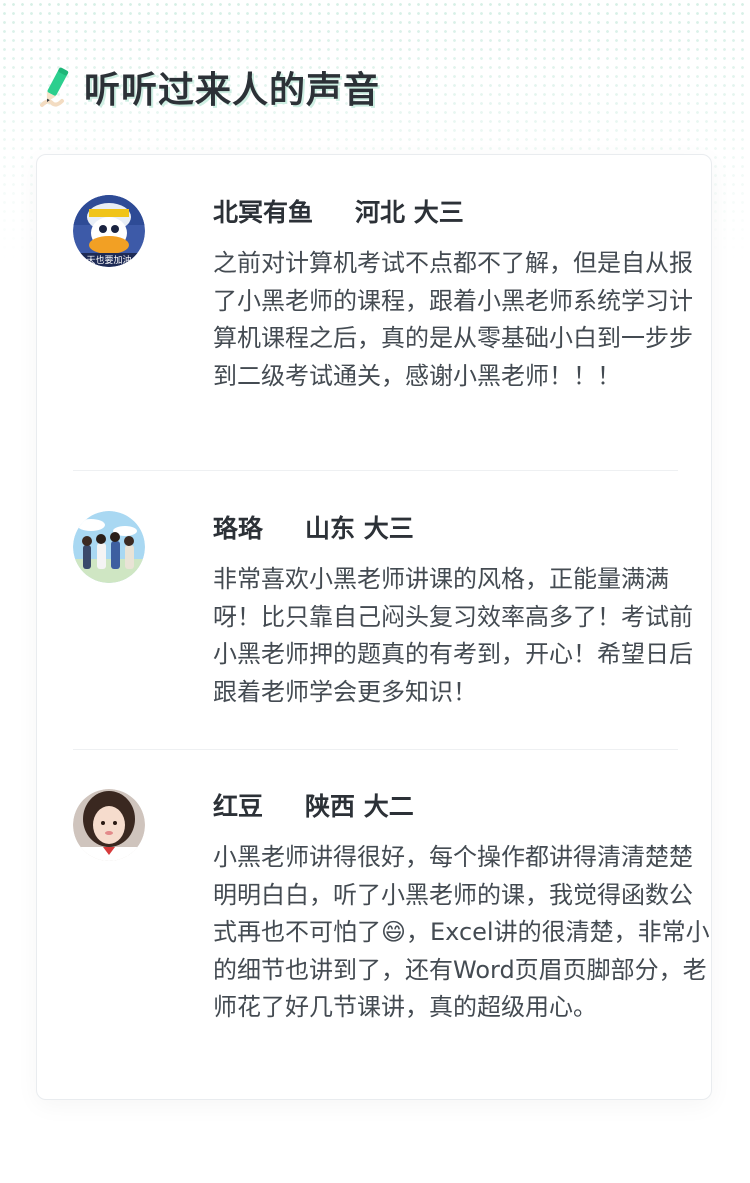 The width and height of the screenshot is (750, 1183). I want to click on avatar: 天也要加油, so click(109, 231).